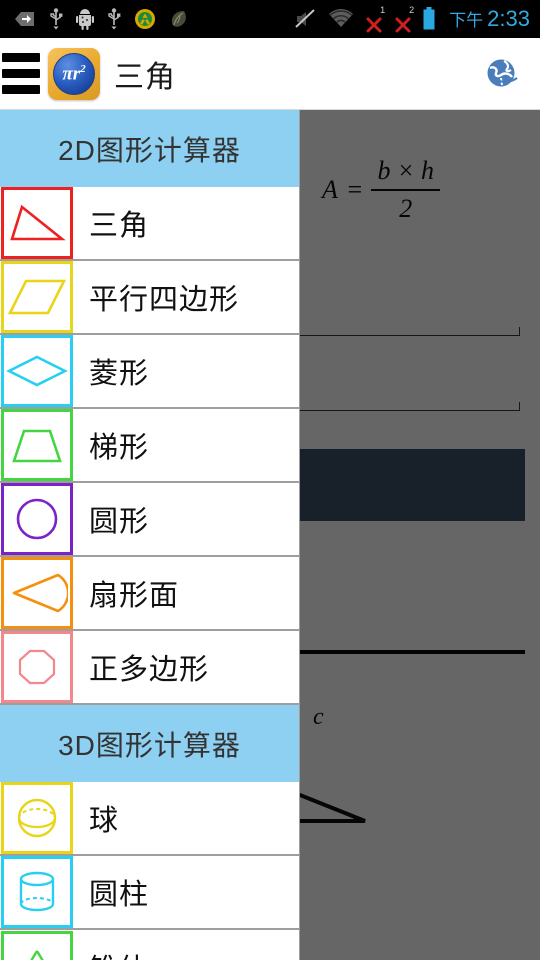 This screenshot has width=540, height=960. I want to click on status-bar-left-icons, so click(147, 19).